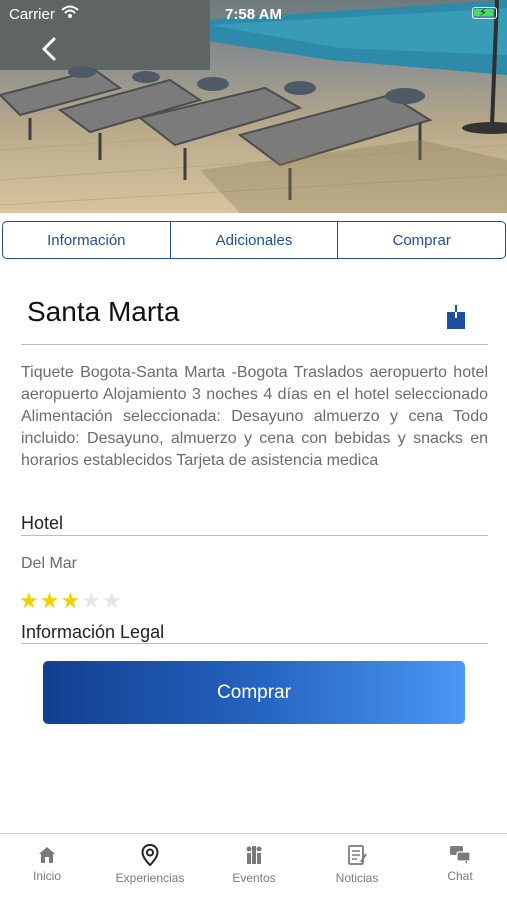  What do you see at coordinates (49, 563) in the screenshot?
I see `hotel-name: Del Mar` at bounding box center [49, 563].